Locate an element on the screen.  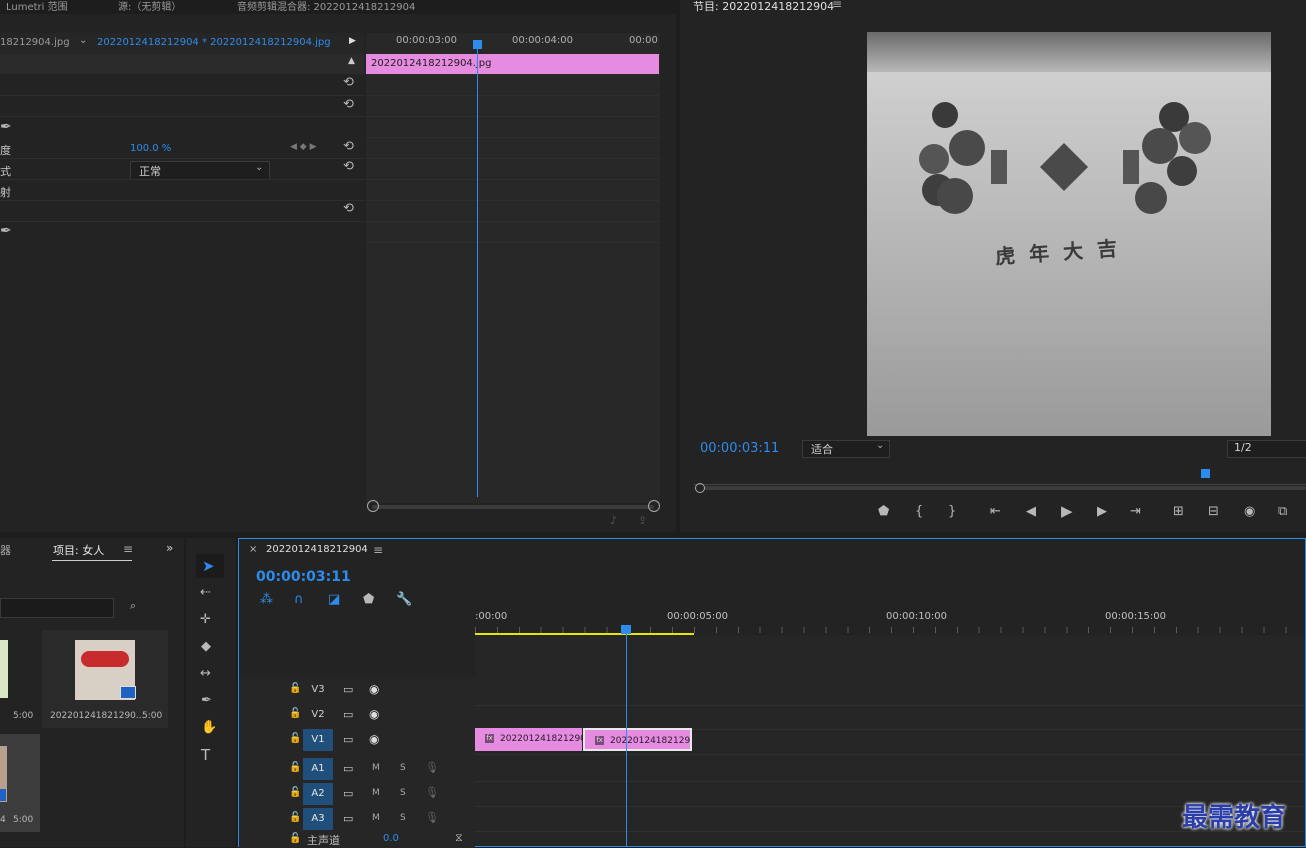
zoom-fit-select: 适合 ⌄ is located at coordinates (846, 449).